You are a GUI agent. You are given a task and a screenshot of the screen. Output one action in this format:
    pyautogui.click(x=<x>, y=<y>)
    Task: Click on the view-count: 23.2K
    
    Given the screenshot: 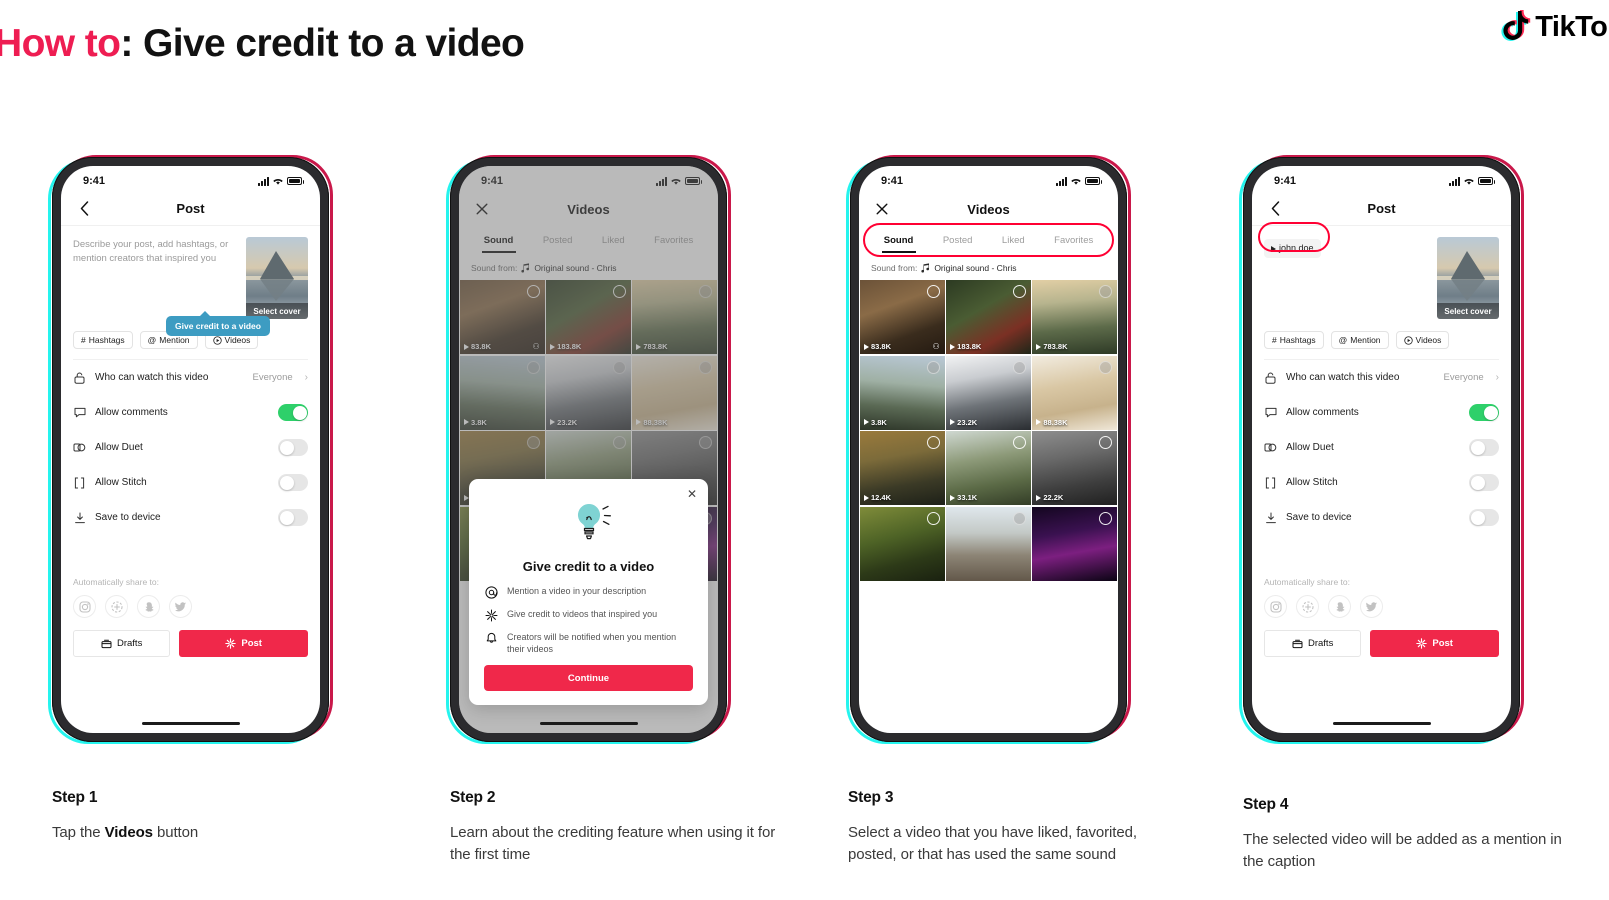 What is the action you would take?
    pyautogui.click(x=563, y=422)
    